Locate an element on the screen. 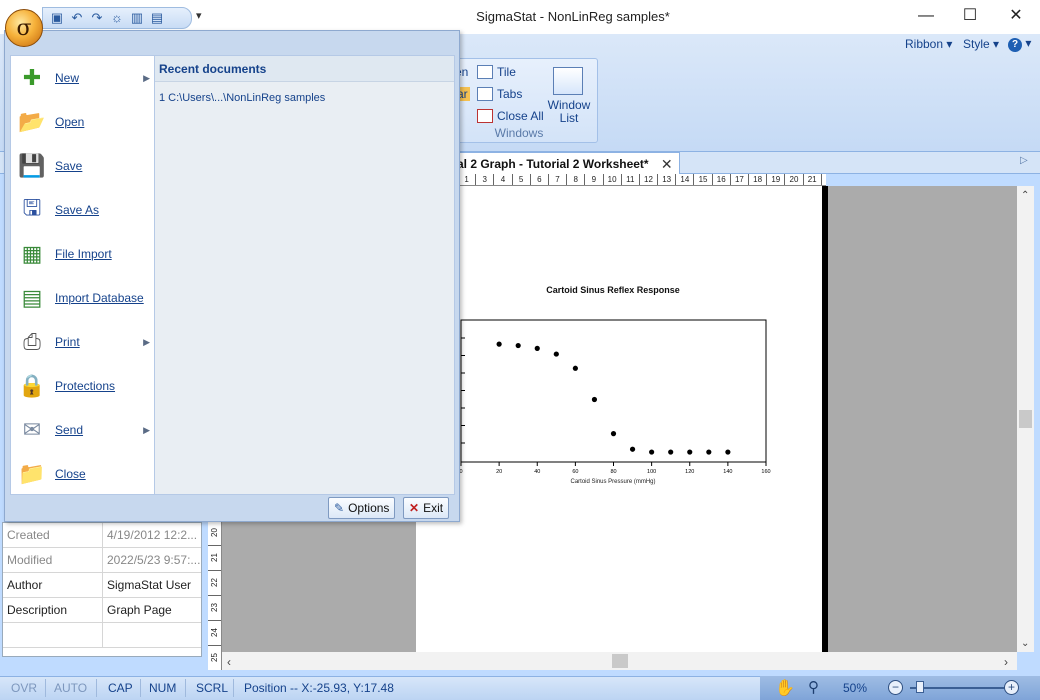 Image resolution: width=1040 pixels, height=700 pixels. tab-scroll-right-icon: ▷ is located at coordinates (1024, 160).